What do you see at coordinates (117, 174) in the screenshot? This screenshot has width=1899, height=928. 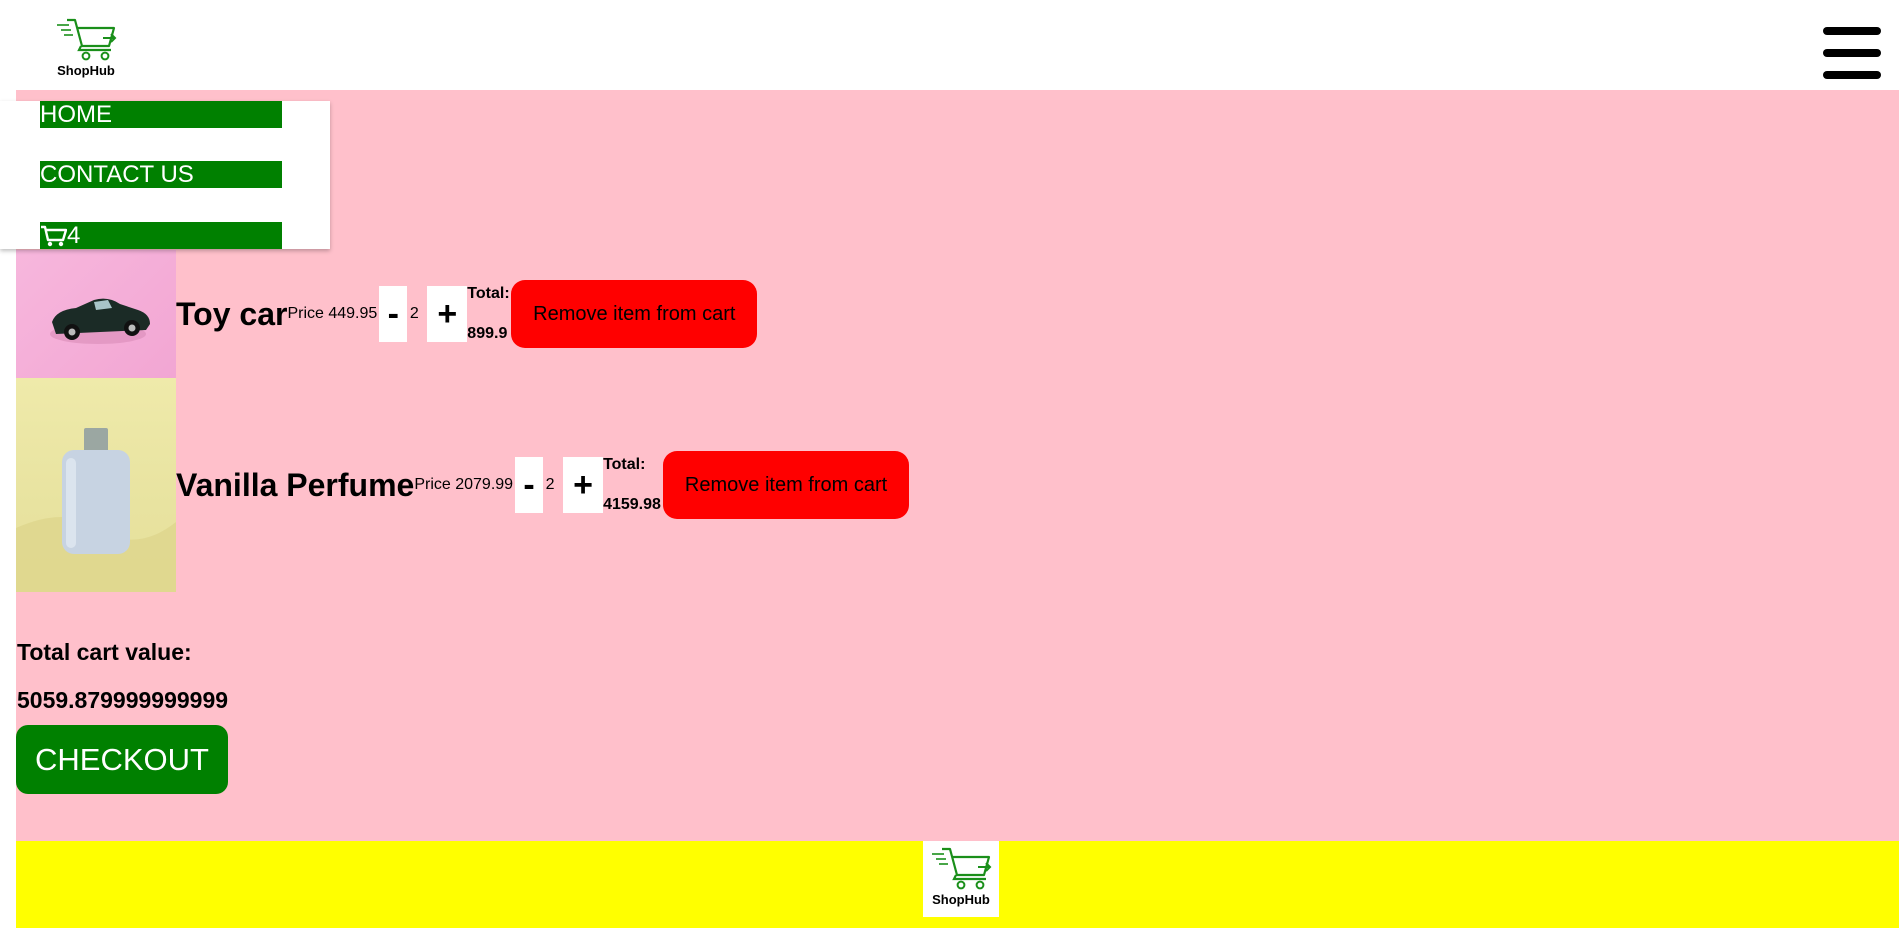 I see `nav-contact-label: CONTACT US` at bounding box center [117, 174].